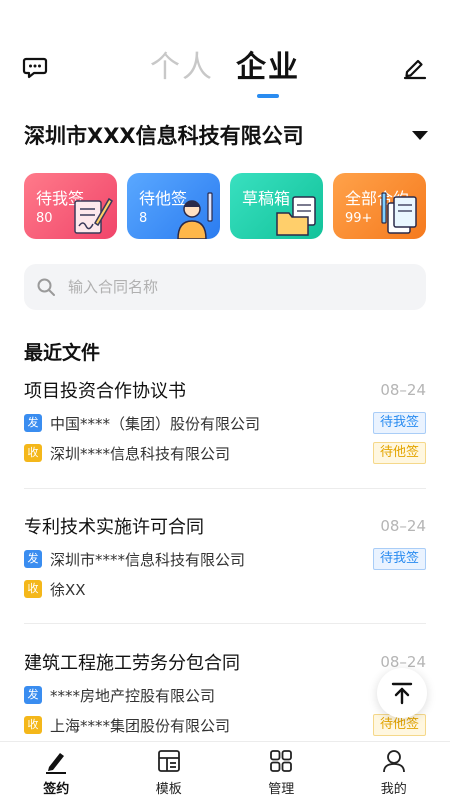  I want to click on tab-personal: 个人, so click(182, 68).